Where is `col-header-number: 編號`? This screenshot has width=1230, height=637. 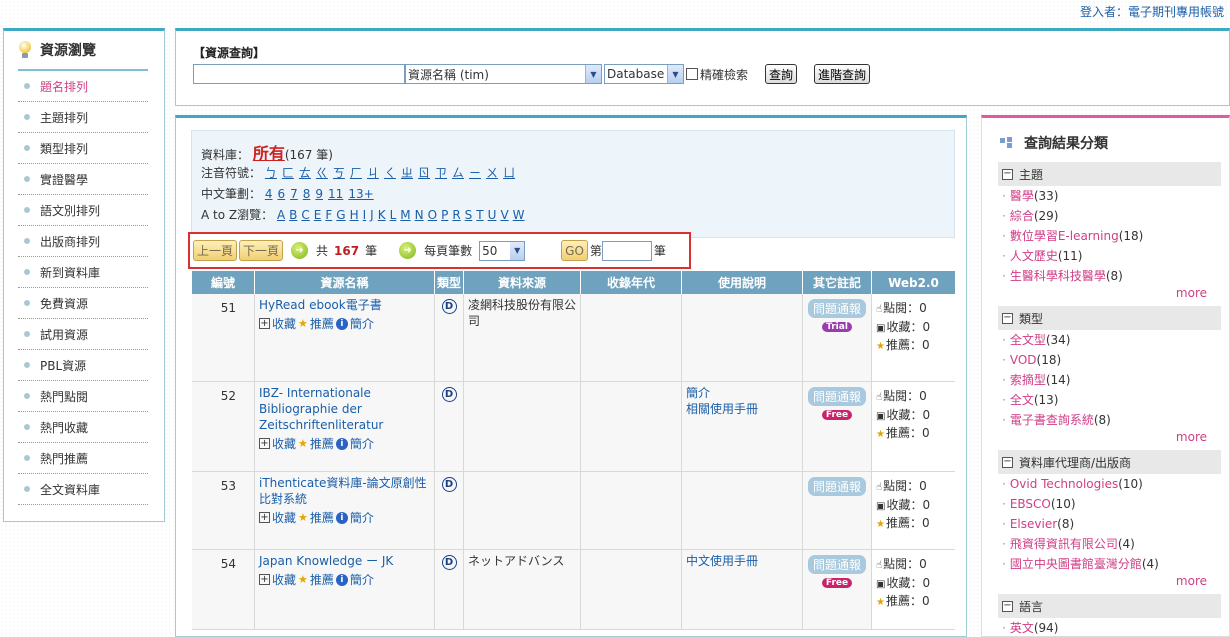 col-header-number: 編號 is located at coordinates (223, 282).